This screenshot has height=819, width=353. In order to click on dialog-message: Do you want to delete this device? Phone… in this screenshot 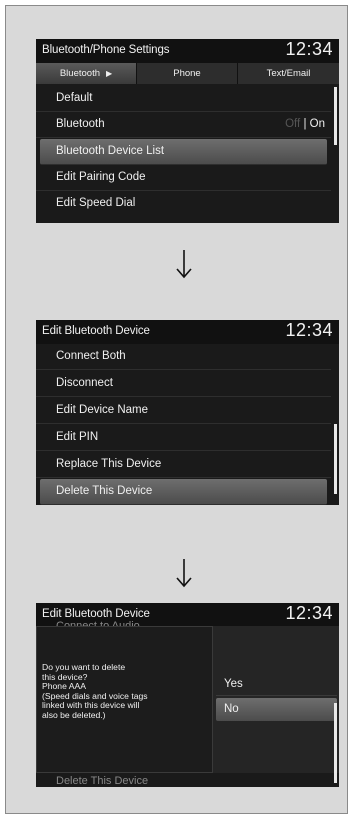, I will do `click(126, 691)`.